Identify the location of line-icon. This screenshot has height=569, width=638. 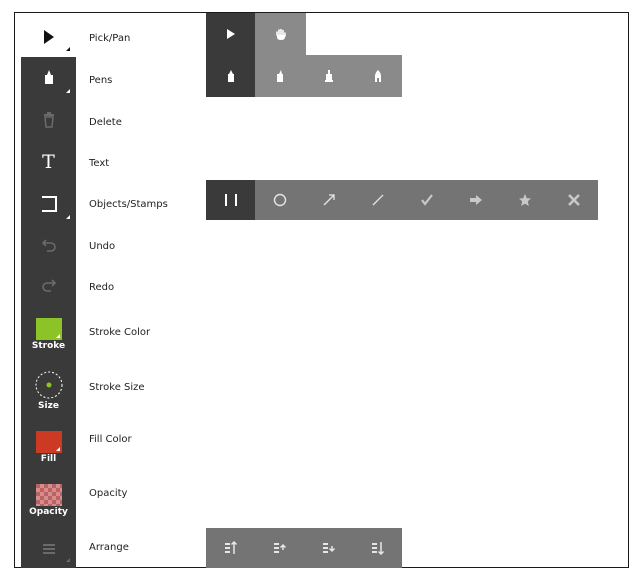
(378, 200).